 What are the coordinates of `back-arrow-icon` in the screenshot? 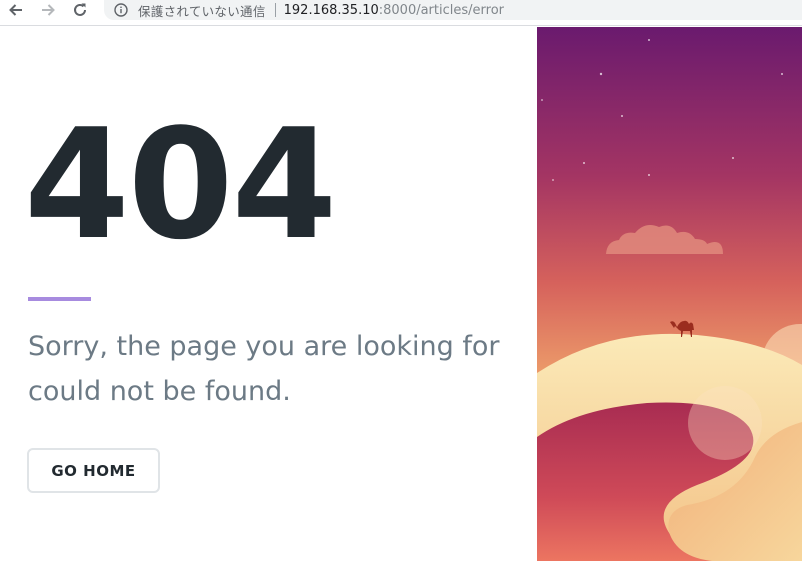 It's located at (16, 10).